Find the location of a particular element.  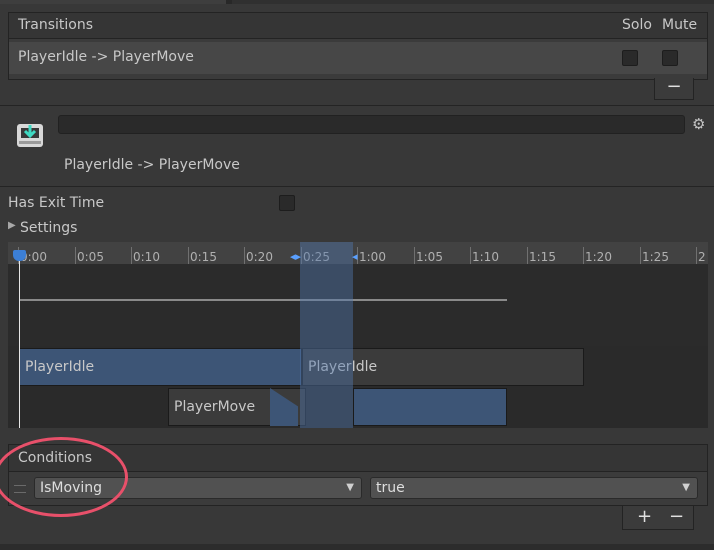

gear-icon: ⚙ is located at coordinates (698, 124).